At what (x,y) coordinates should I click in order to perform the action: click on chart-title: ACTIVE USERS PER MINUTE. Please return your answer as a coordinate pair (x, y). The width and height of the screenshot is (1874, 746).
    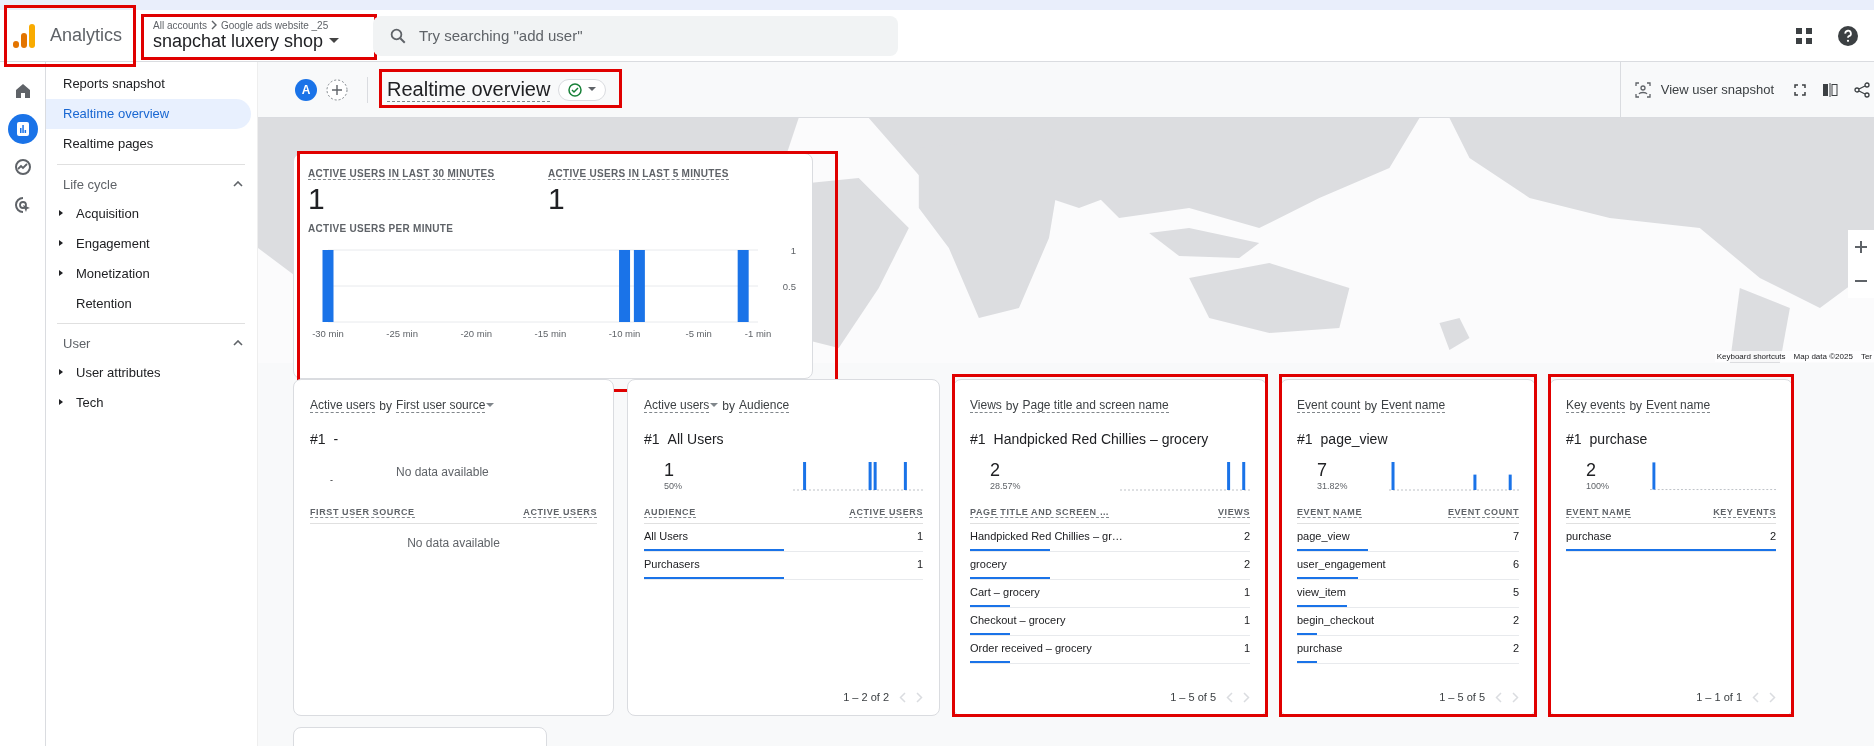
    Looking at the image, I should click on (381, 228).